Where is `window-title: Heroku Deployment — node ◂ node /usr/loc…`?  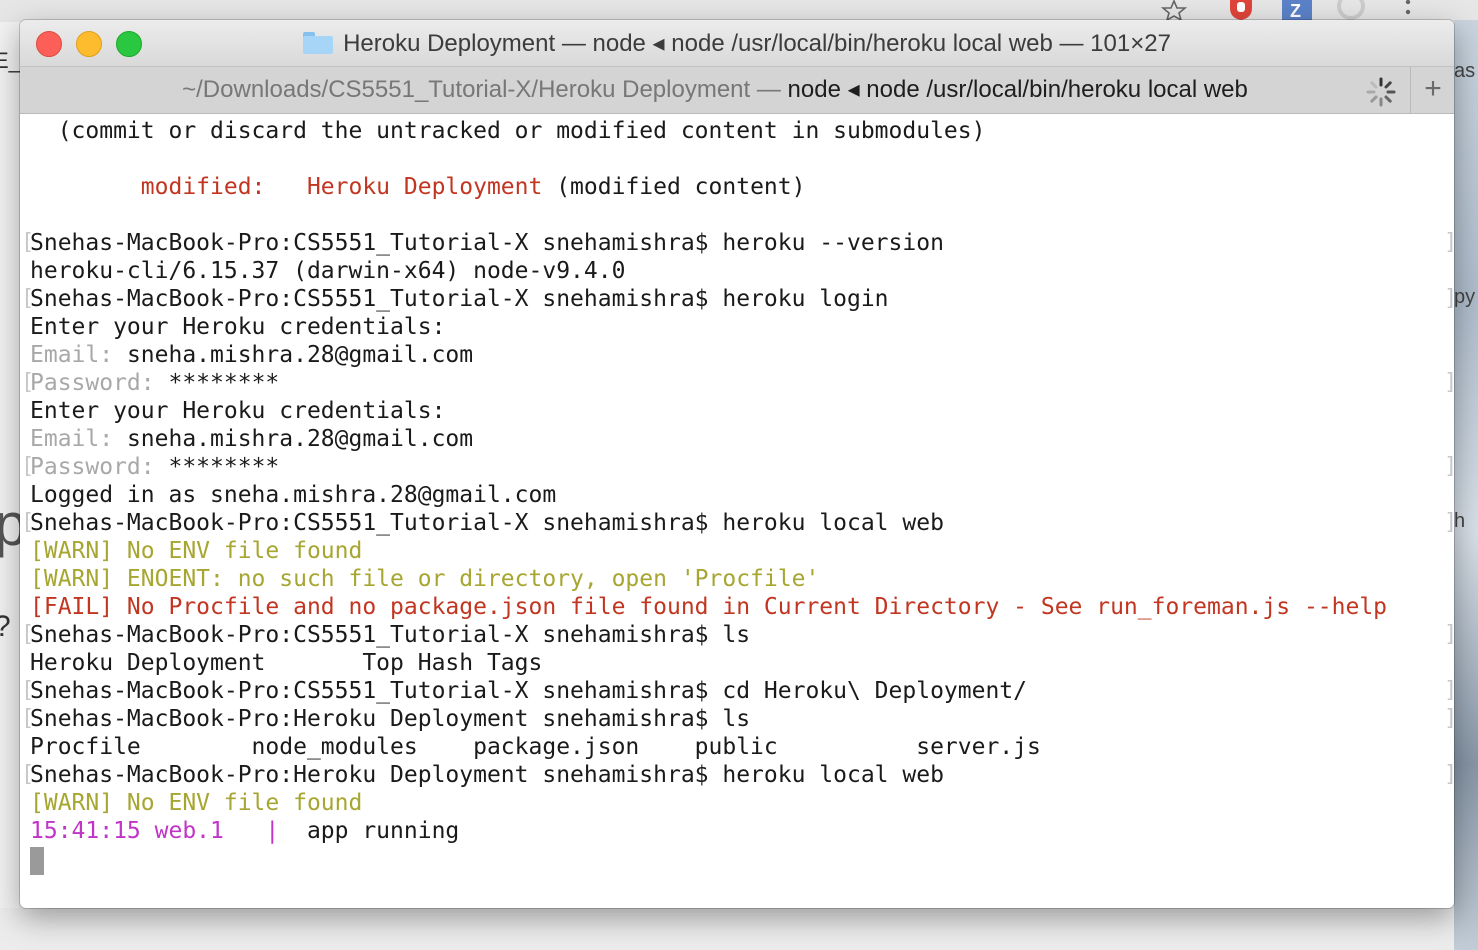
window-title: Heroku Deployment — node ◂ node /usr/loc… is located at coordinates (737, 43).